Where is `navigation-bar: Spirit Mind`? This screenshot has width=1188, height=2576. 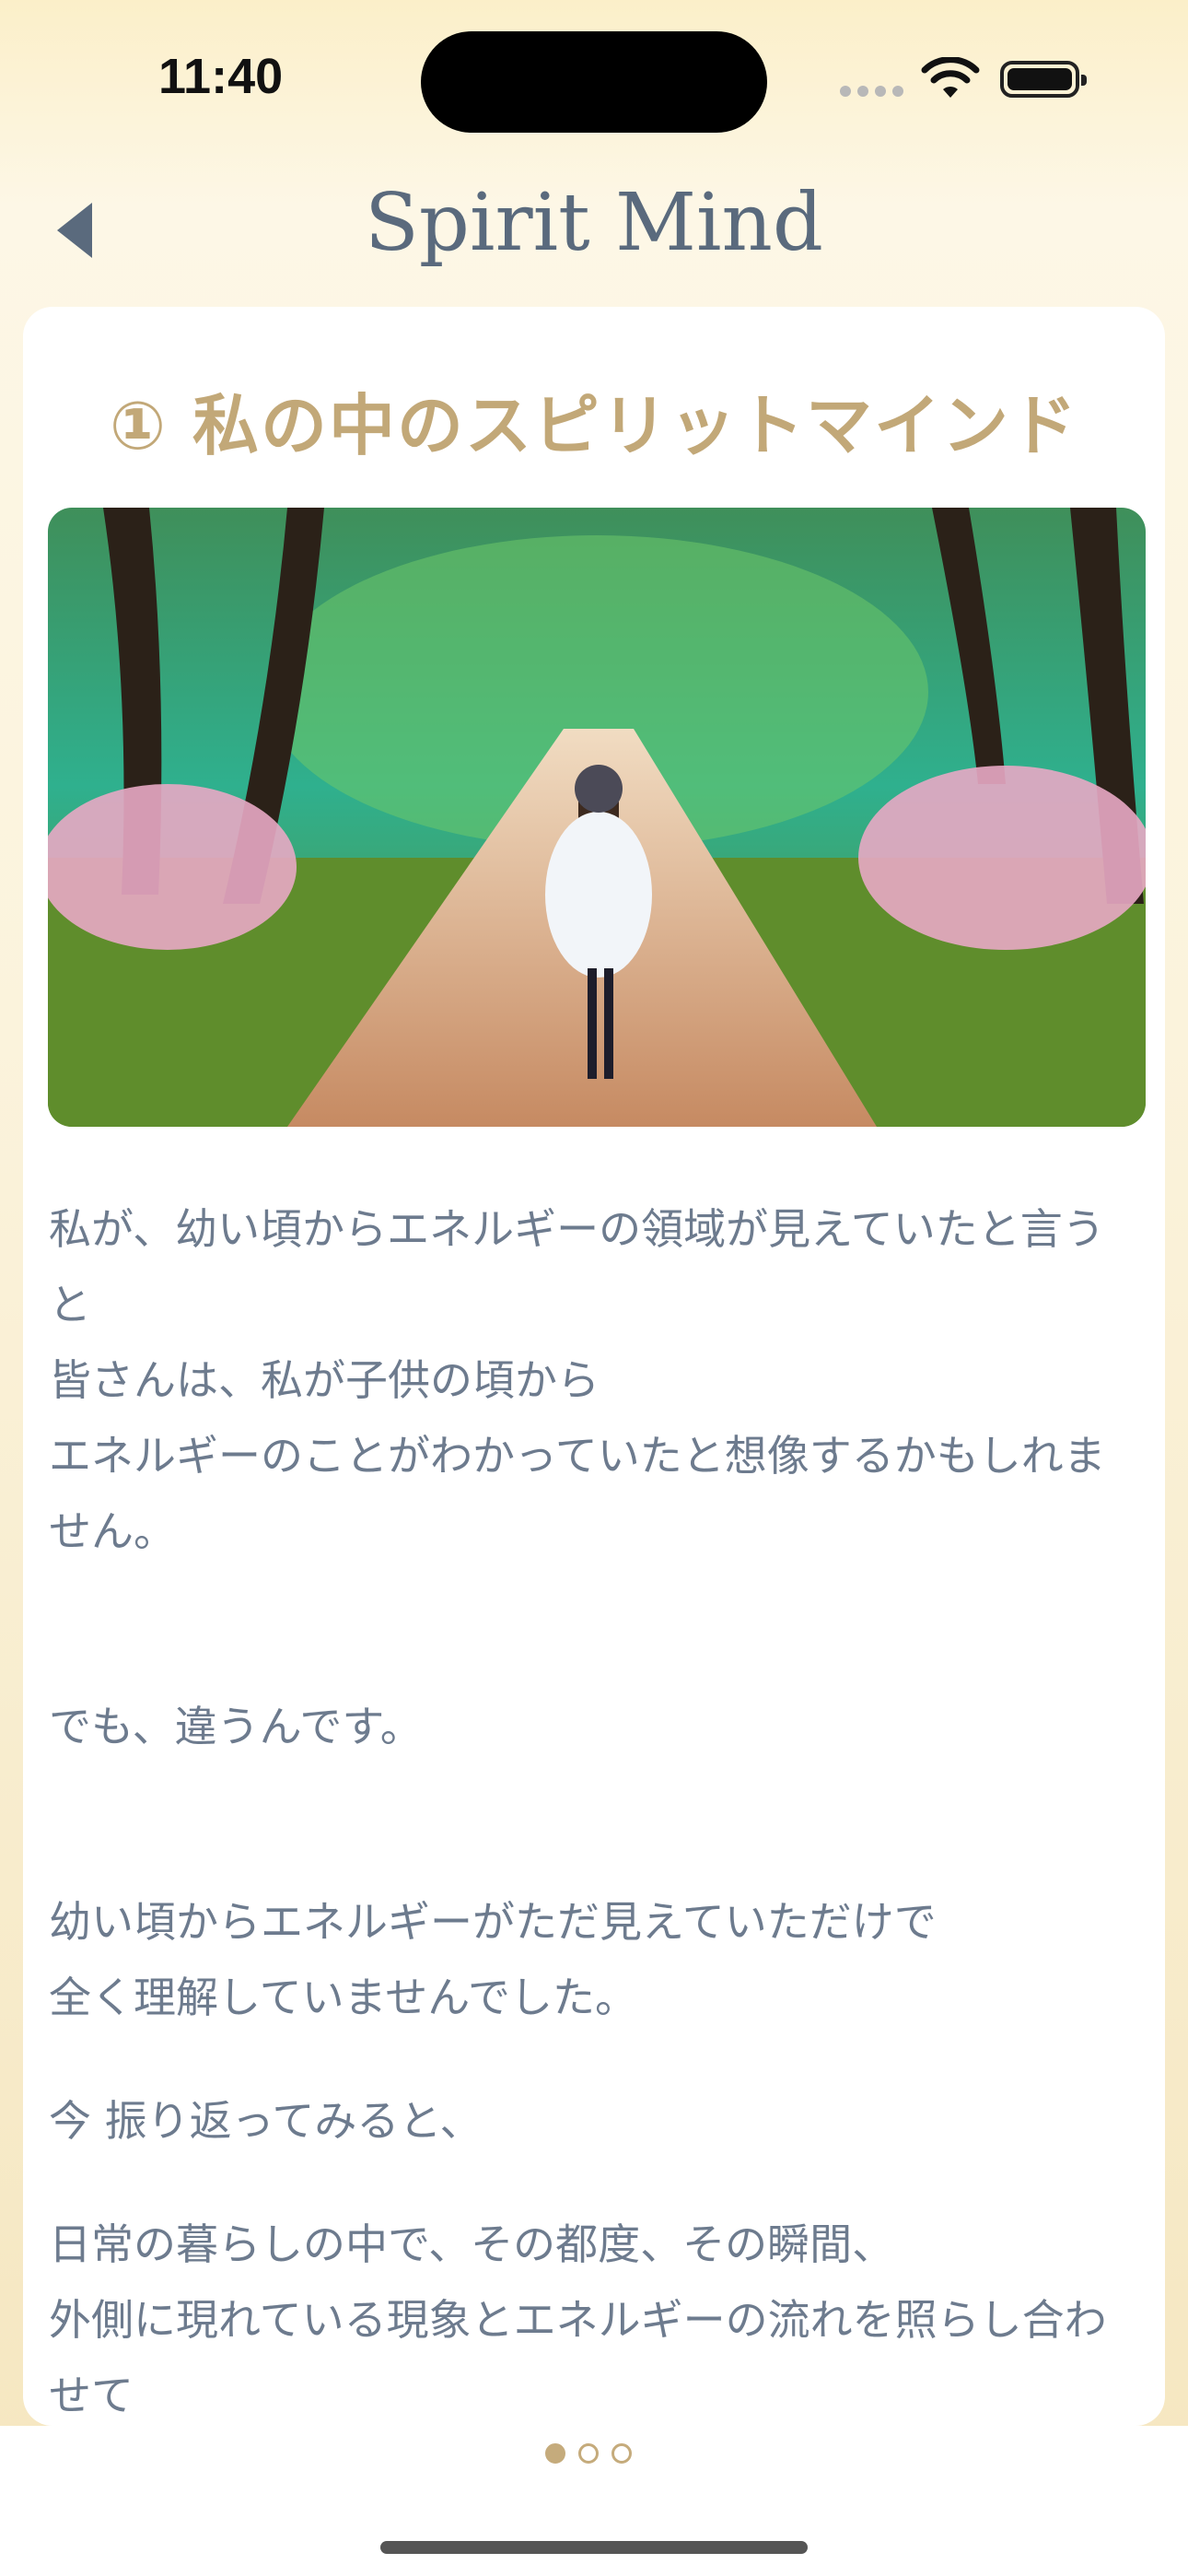 navigation-bar: Spirit Mind is located at coordinates (594, 221).